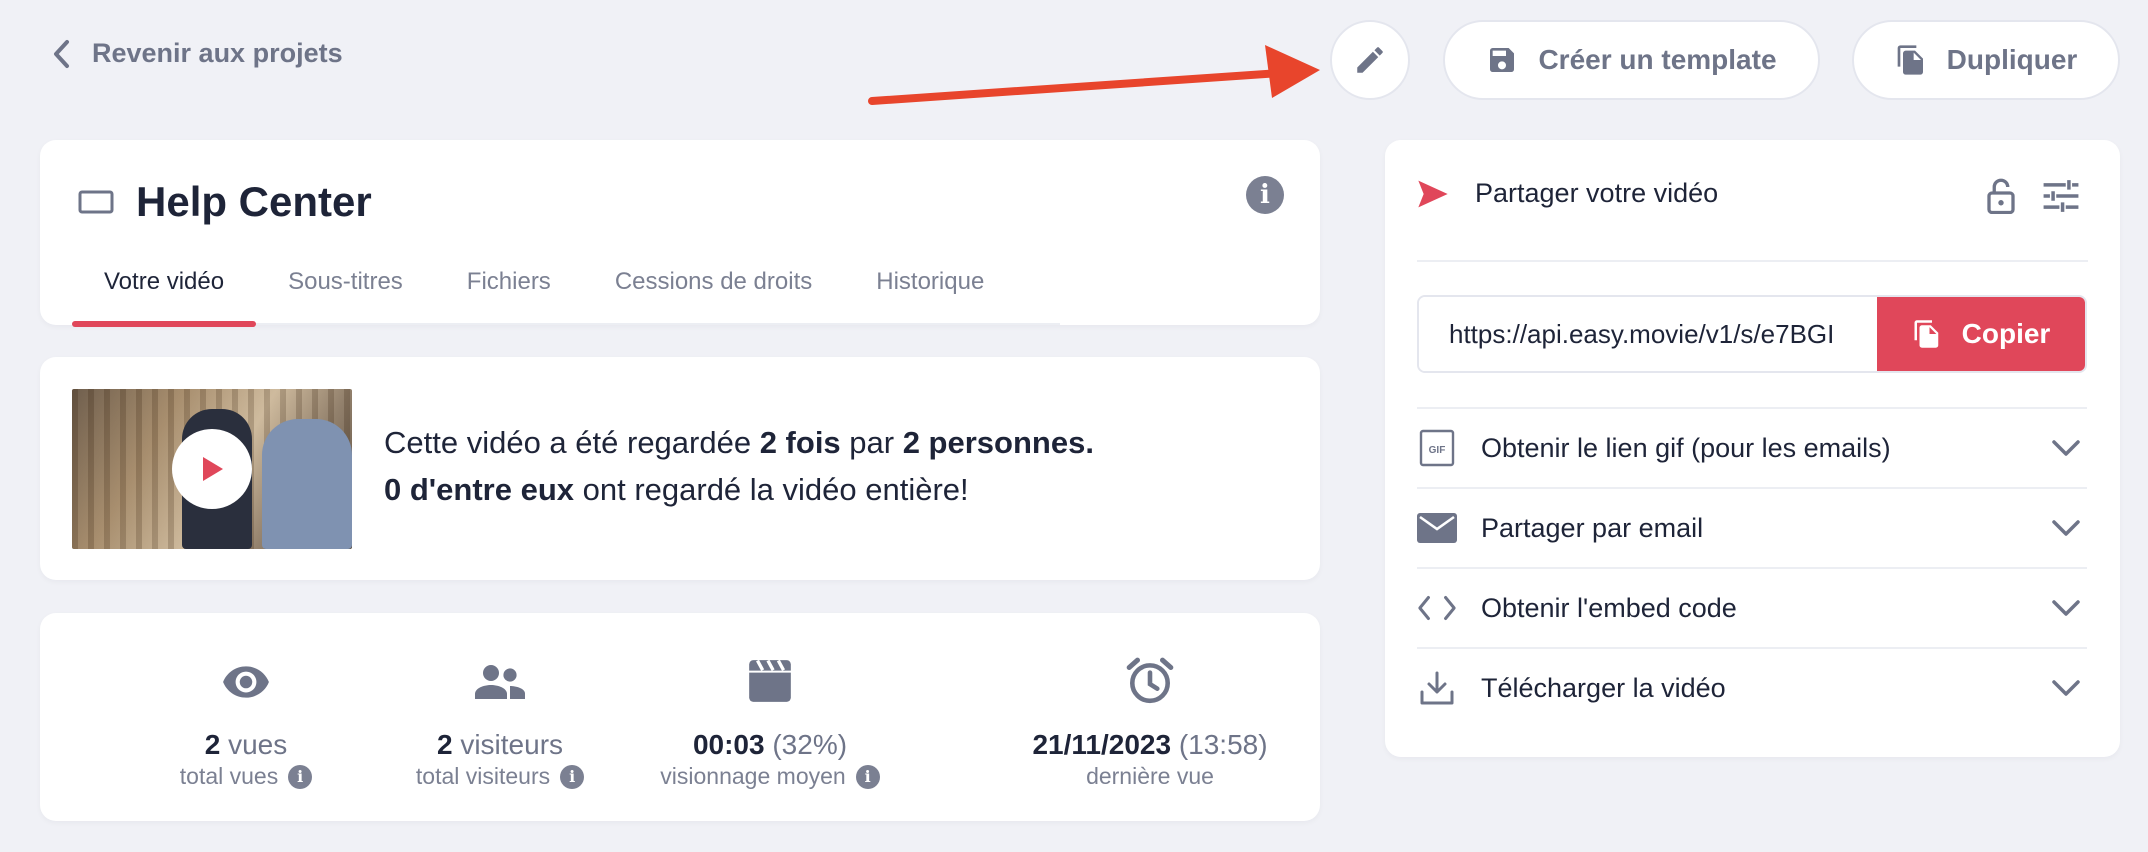  What do you see at coordinates (509, 295) in the screenshot?
I see `tab-fichiers: Fichiers` at bounding box center [509, 295].